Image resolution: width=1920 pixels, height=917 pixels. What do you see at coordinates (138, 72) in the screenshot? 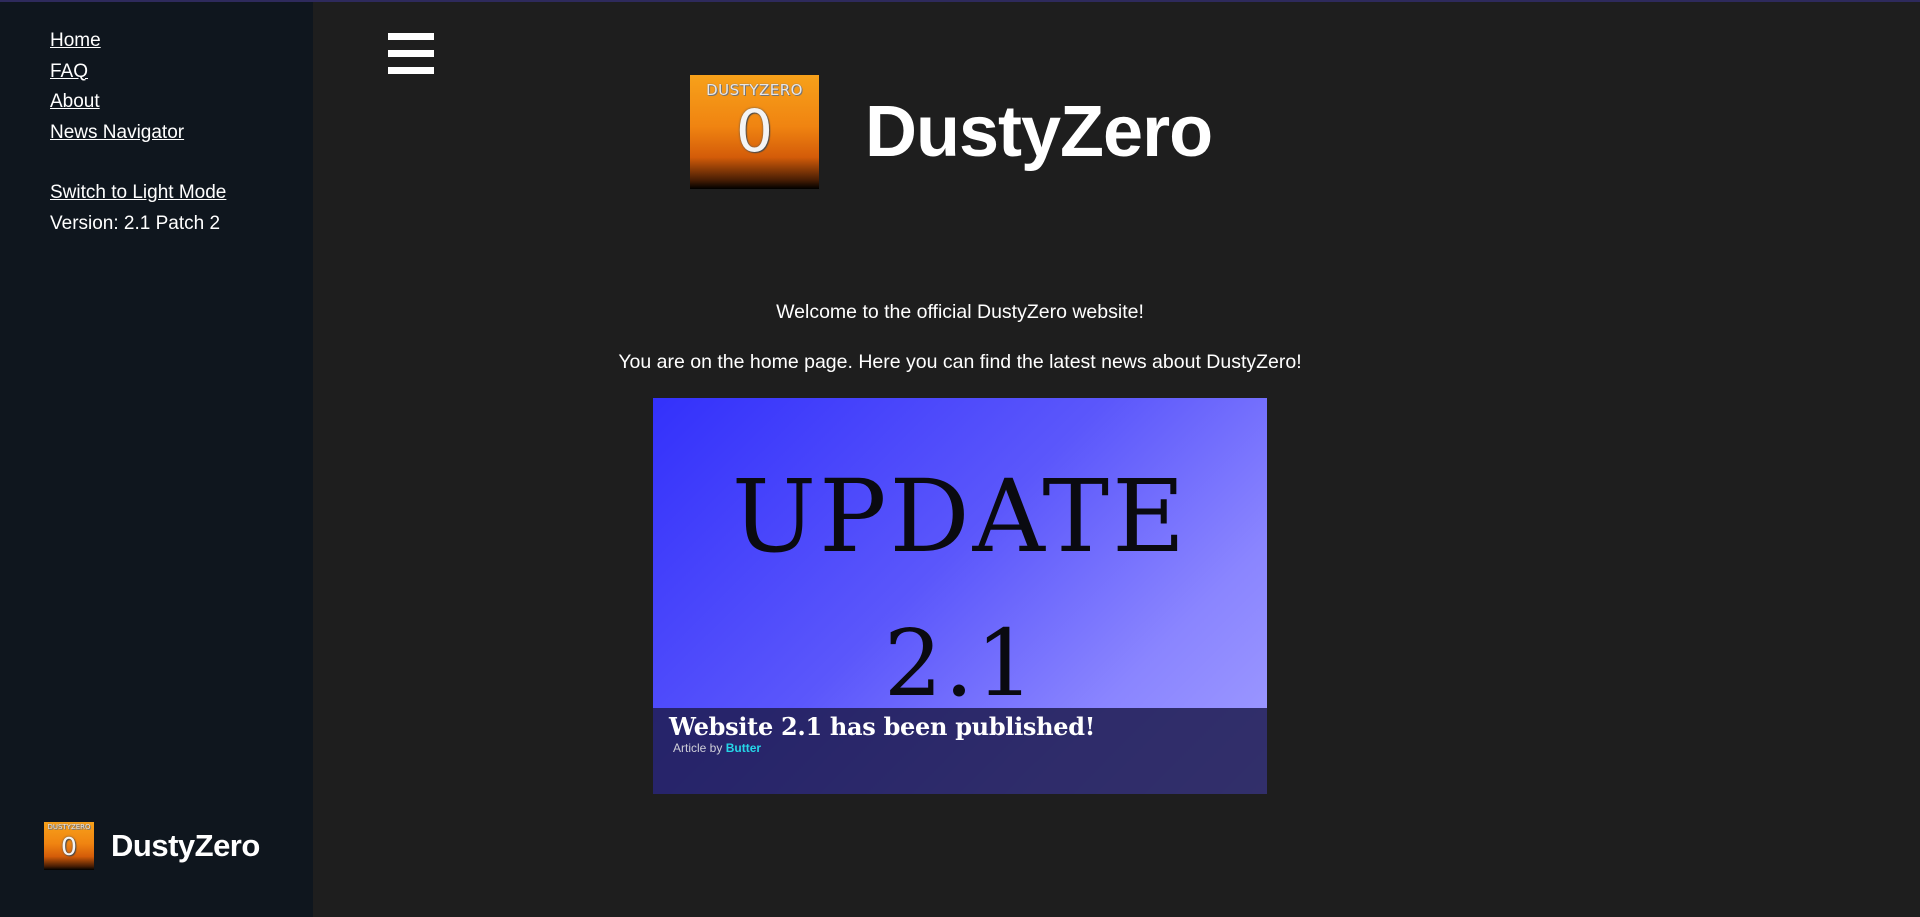
I see `nav-link-faq: FAQ` at bounding box center [138, 72].